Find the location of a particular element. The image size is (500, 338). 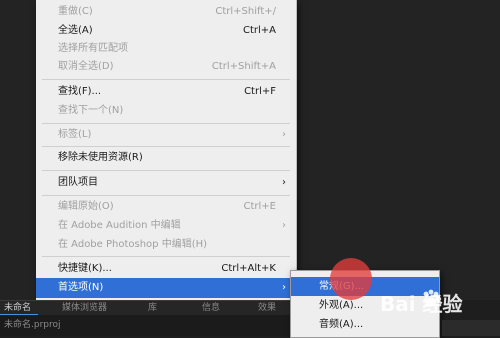

menu-item-edit-original: 编辑原始(O) Ctrl+E is located at coordinates (166, 206).